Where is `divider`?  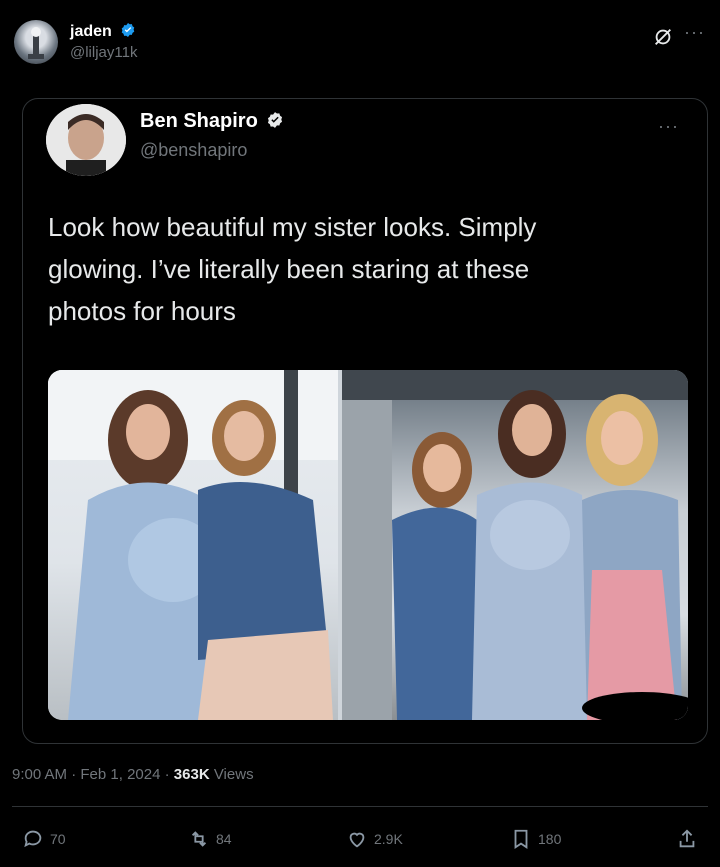 divider is located at coordinates (360, 806).